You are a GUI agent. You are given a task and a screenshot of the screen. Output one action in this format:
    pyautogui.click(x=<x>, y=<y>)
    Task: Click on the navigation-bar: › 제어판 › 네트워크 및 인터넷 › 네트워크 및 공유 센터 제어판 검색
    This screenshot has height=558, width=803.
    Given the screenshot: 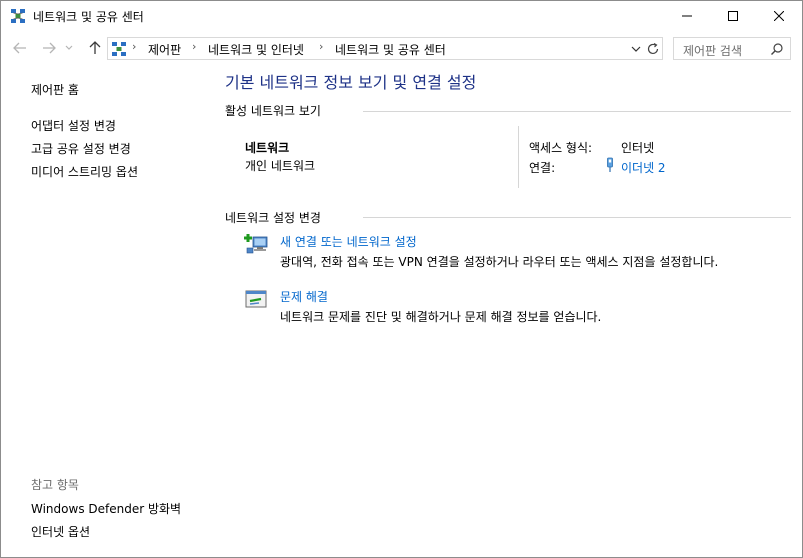 What is the action you would take?
    pyautogui.click(x=401, y=48)
    